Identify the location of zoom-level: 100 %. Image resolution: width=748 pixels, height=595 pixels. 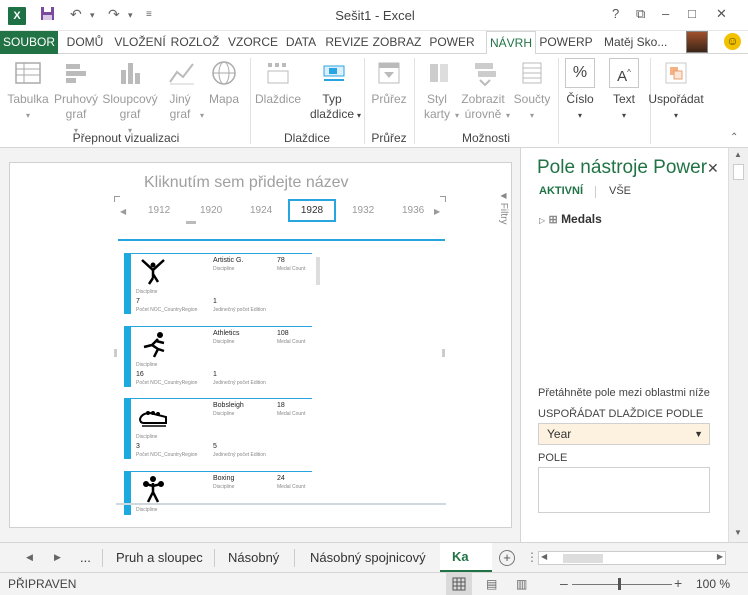
(713, 584).